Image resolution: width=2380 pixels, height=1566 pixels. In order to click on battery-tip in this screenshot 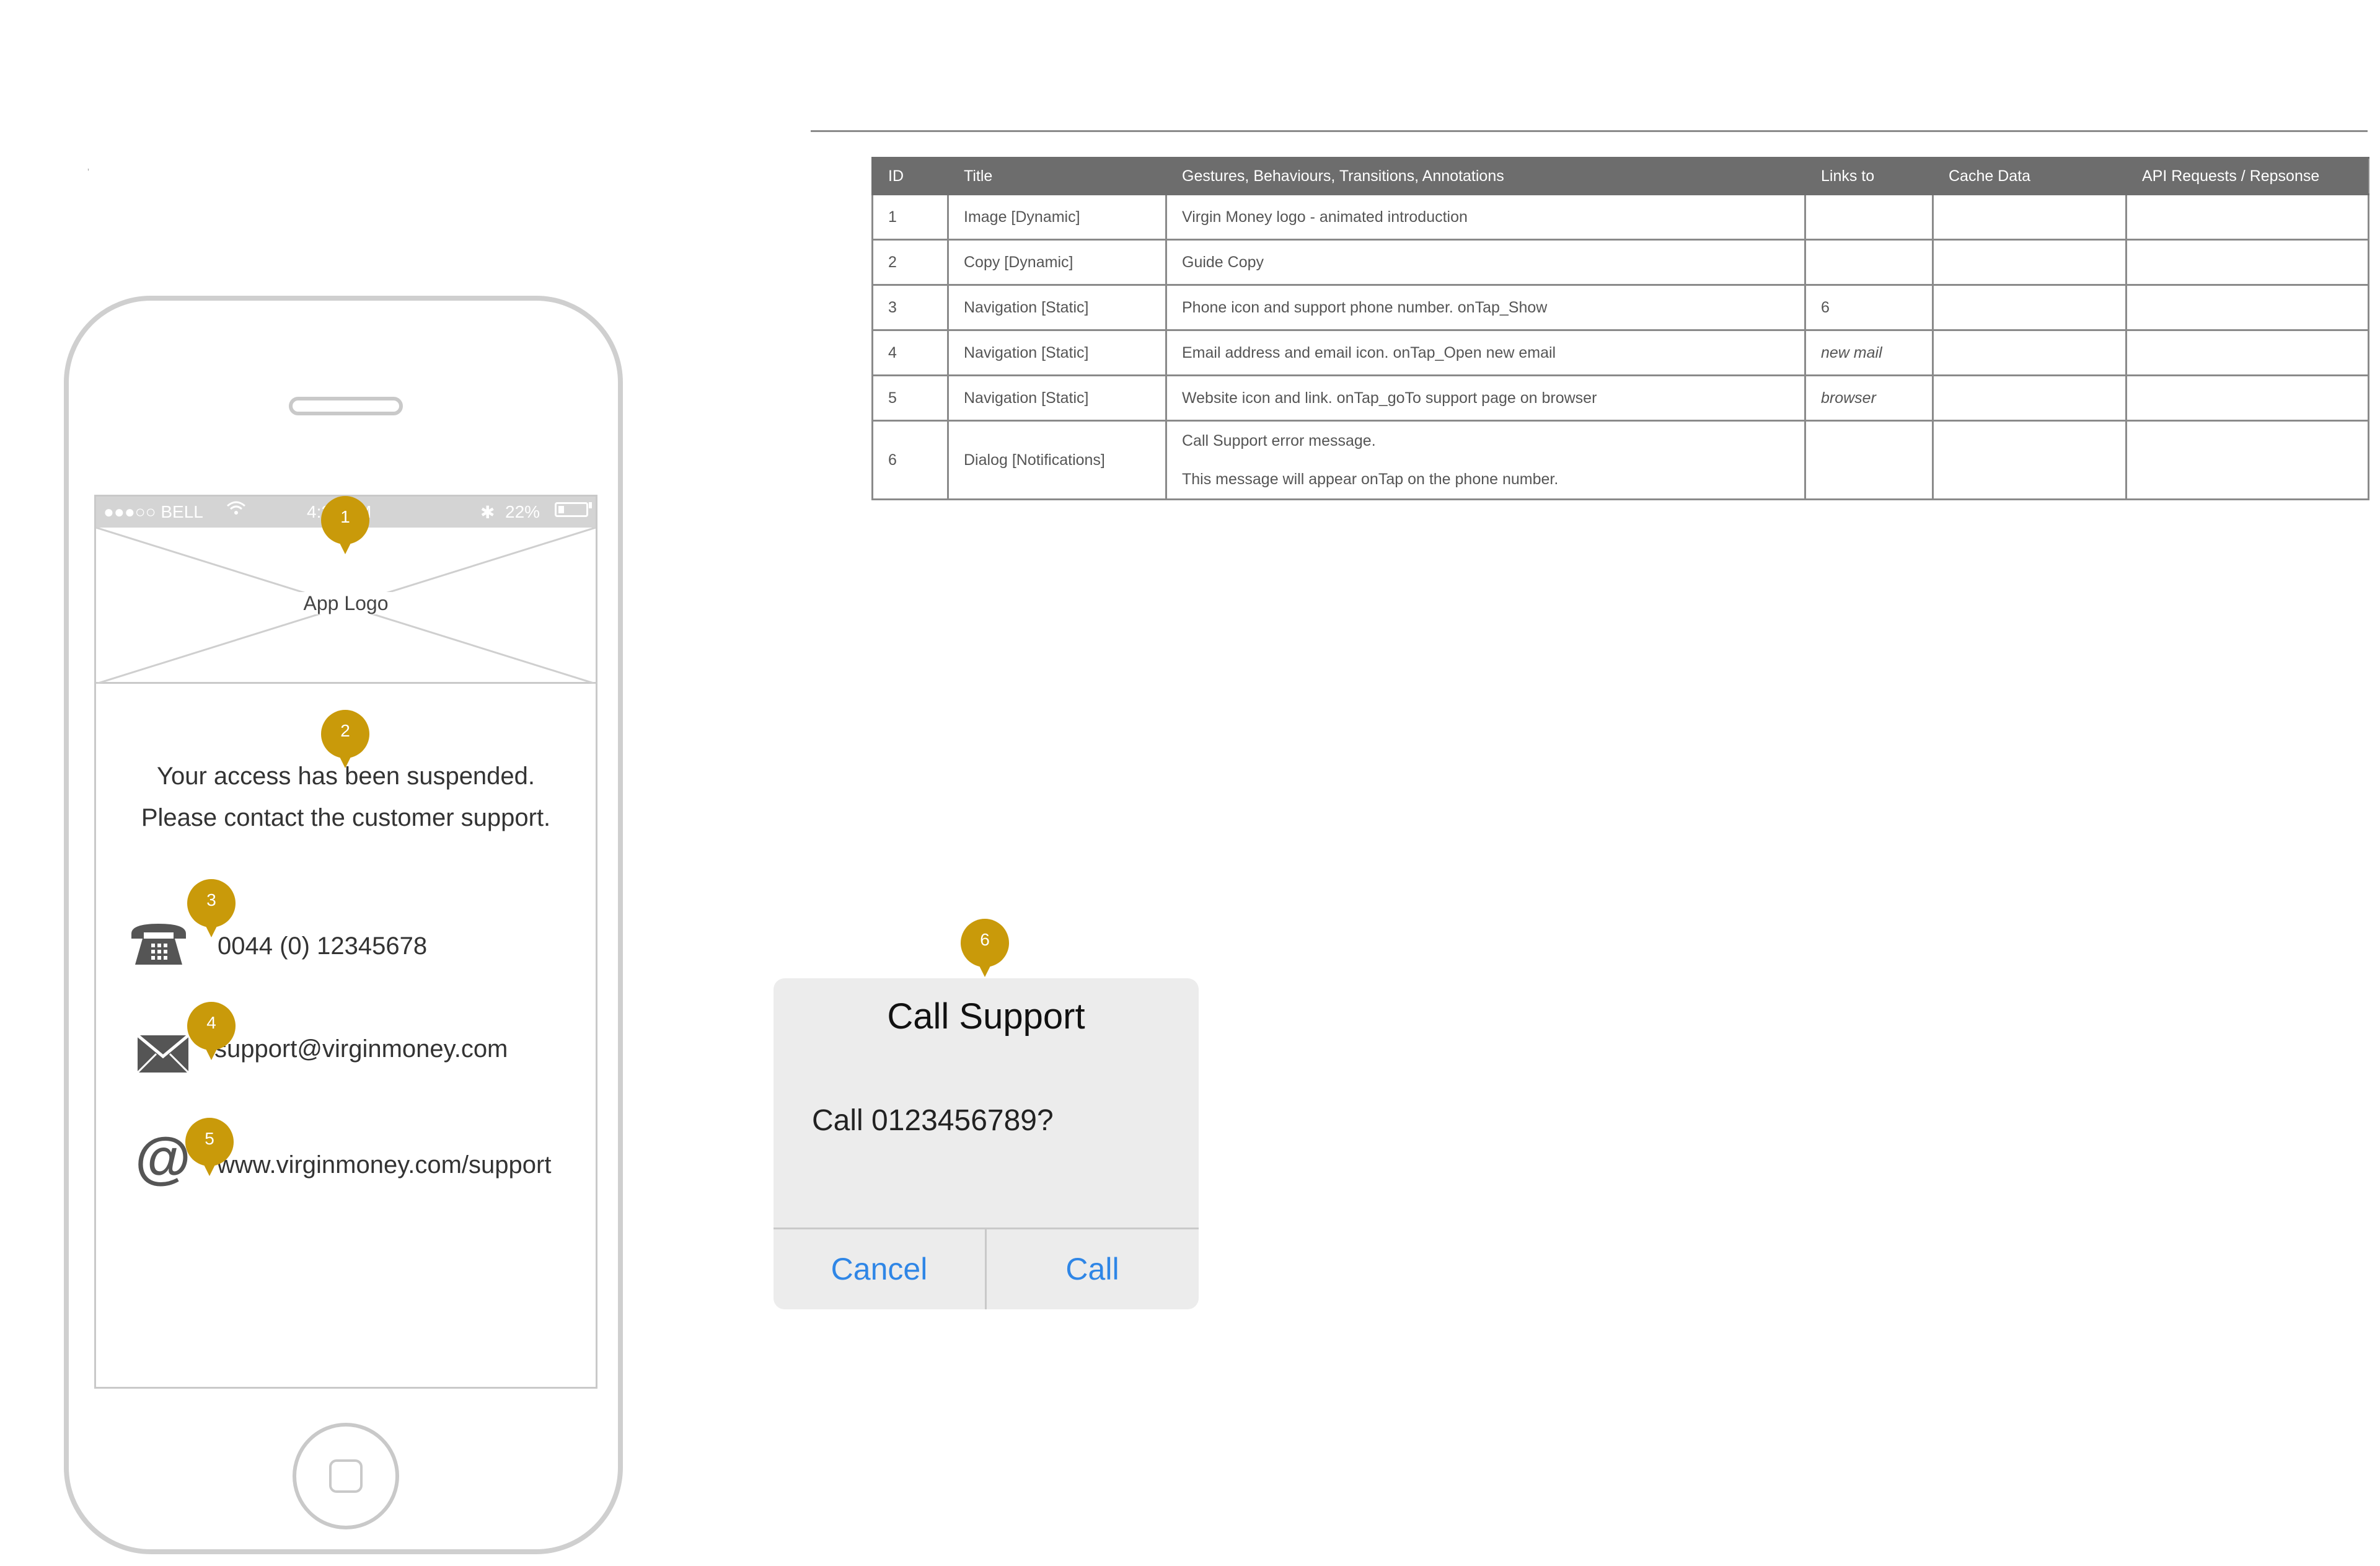, I will do `click(590, 505)`.